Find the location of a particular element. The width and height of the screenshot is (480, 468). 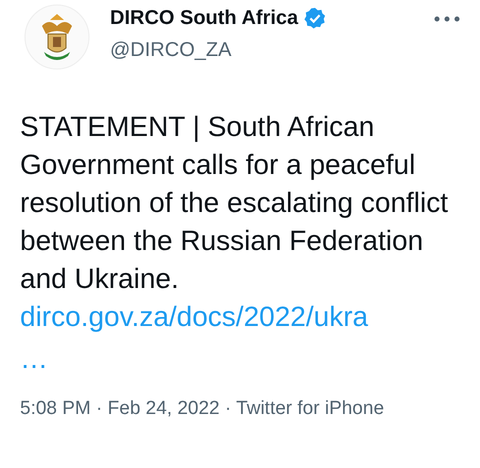

more-icon is located at coordinates (447, 19).